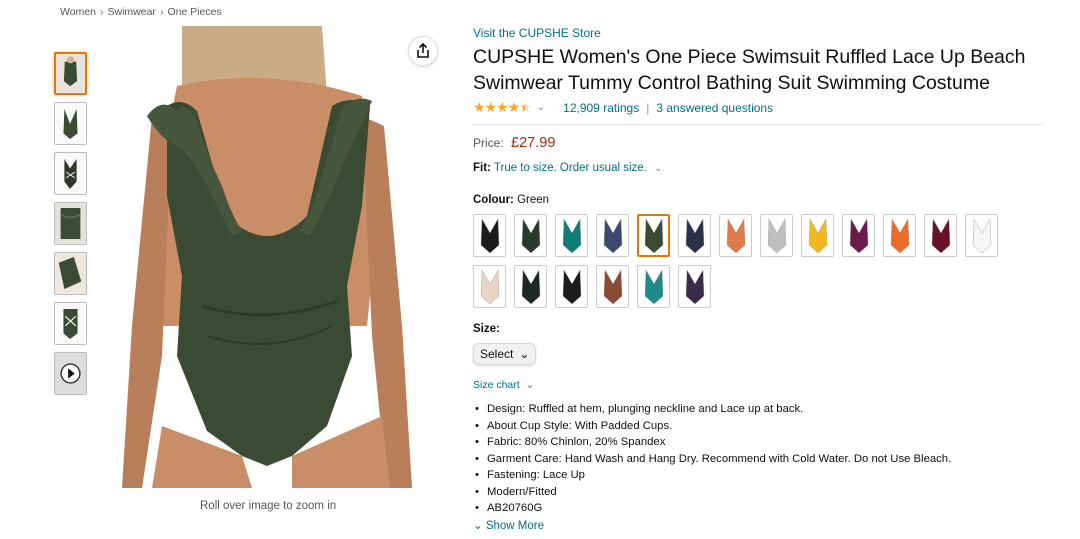 The image size is (1080, 539). What do you see at coordinates (763, 492) in the screenshot?
I see `feature-bullet: Modern/Fitted` at bounding box center [763, 492].